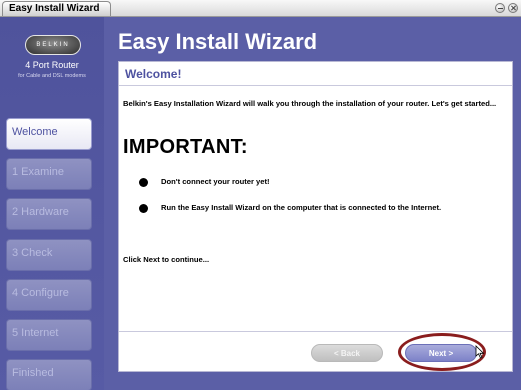 Image resolution: width=521 pixels, height=390 pixels. Describe the element at coordinates (38, 172) in the screenshot. I see `sidebar-step-label: 1 Examine` at that location.